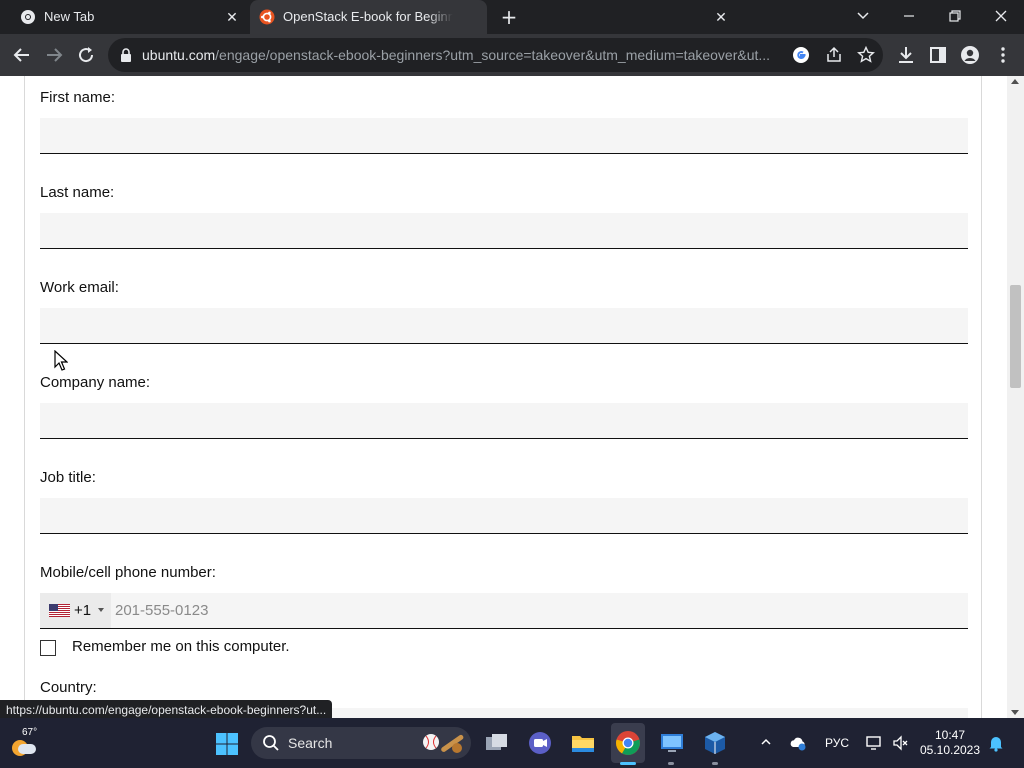 This screenshot has width=1024, height=768. Describe the element at coordinates (86, 55) in the screenshot. I see `reload-icon` at that location.